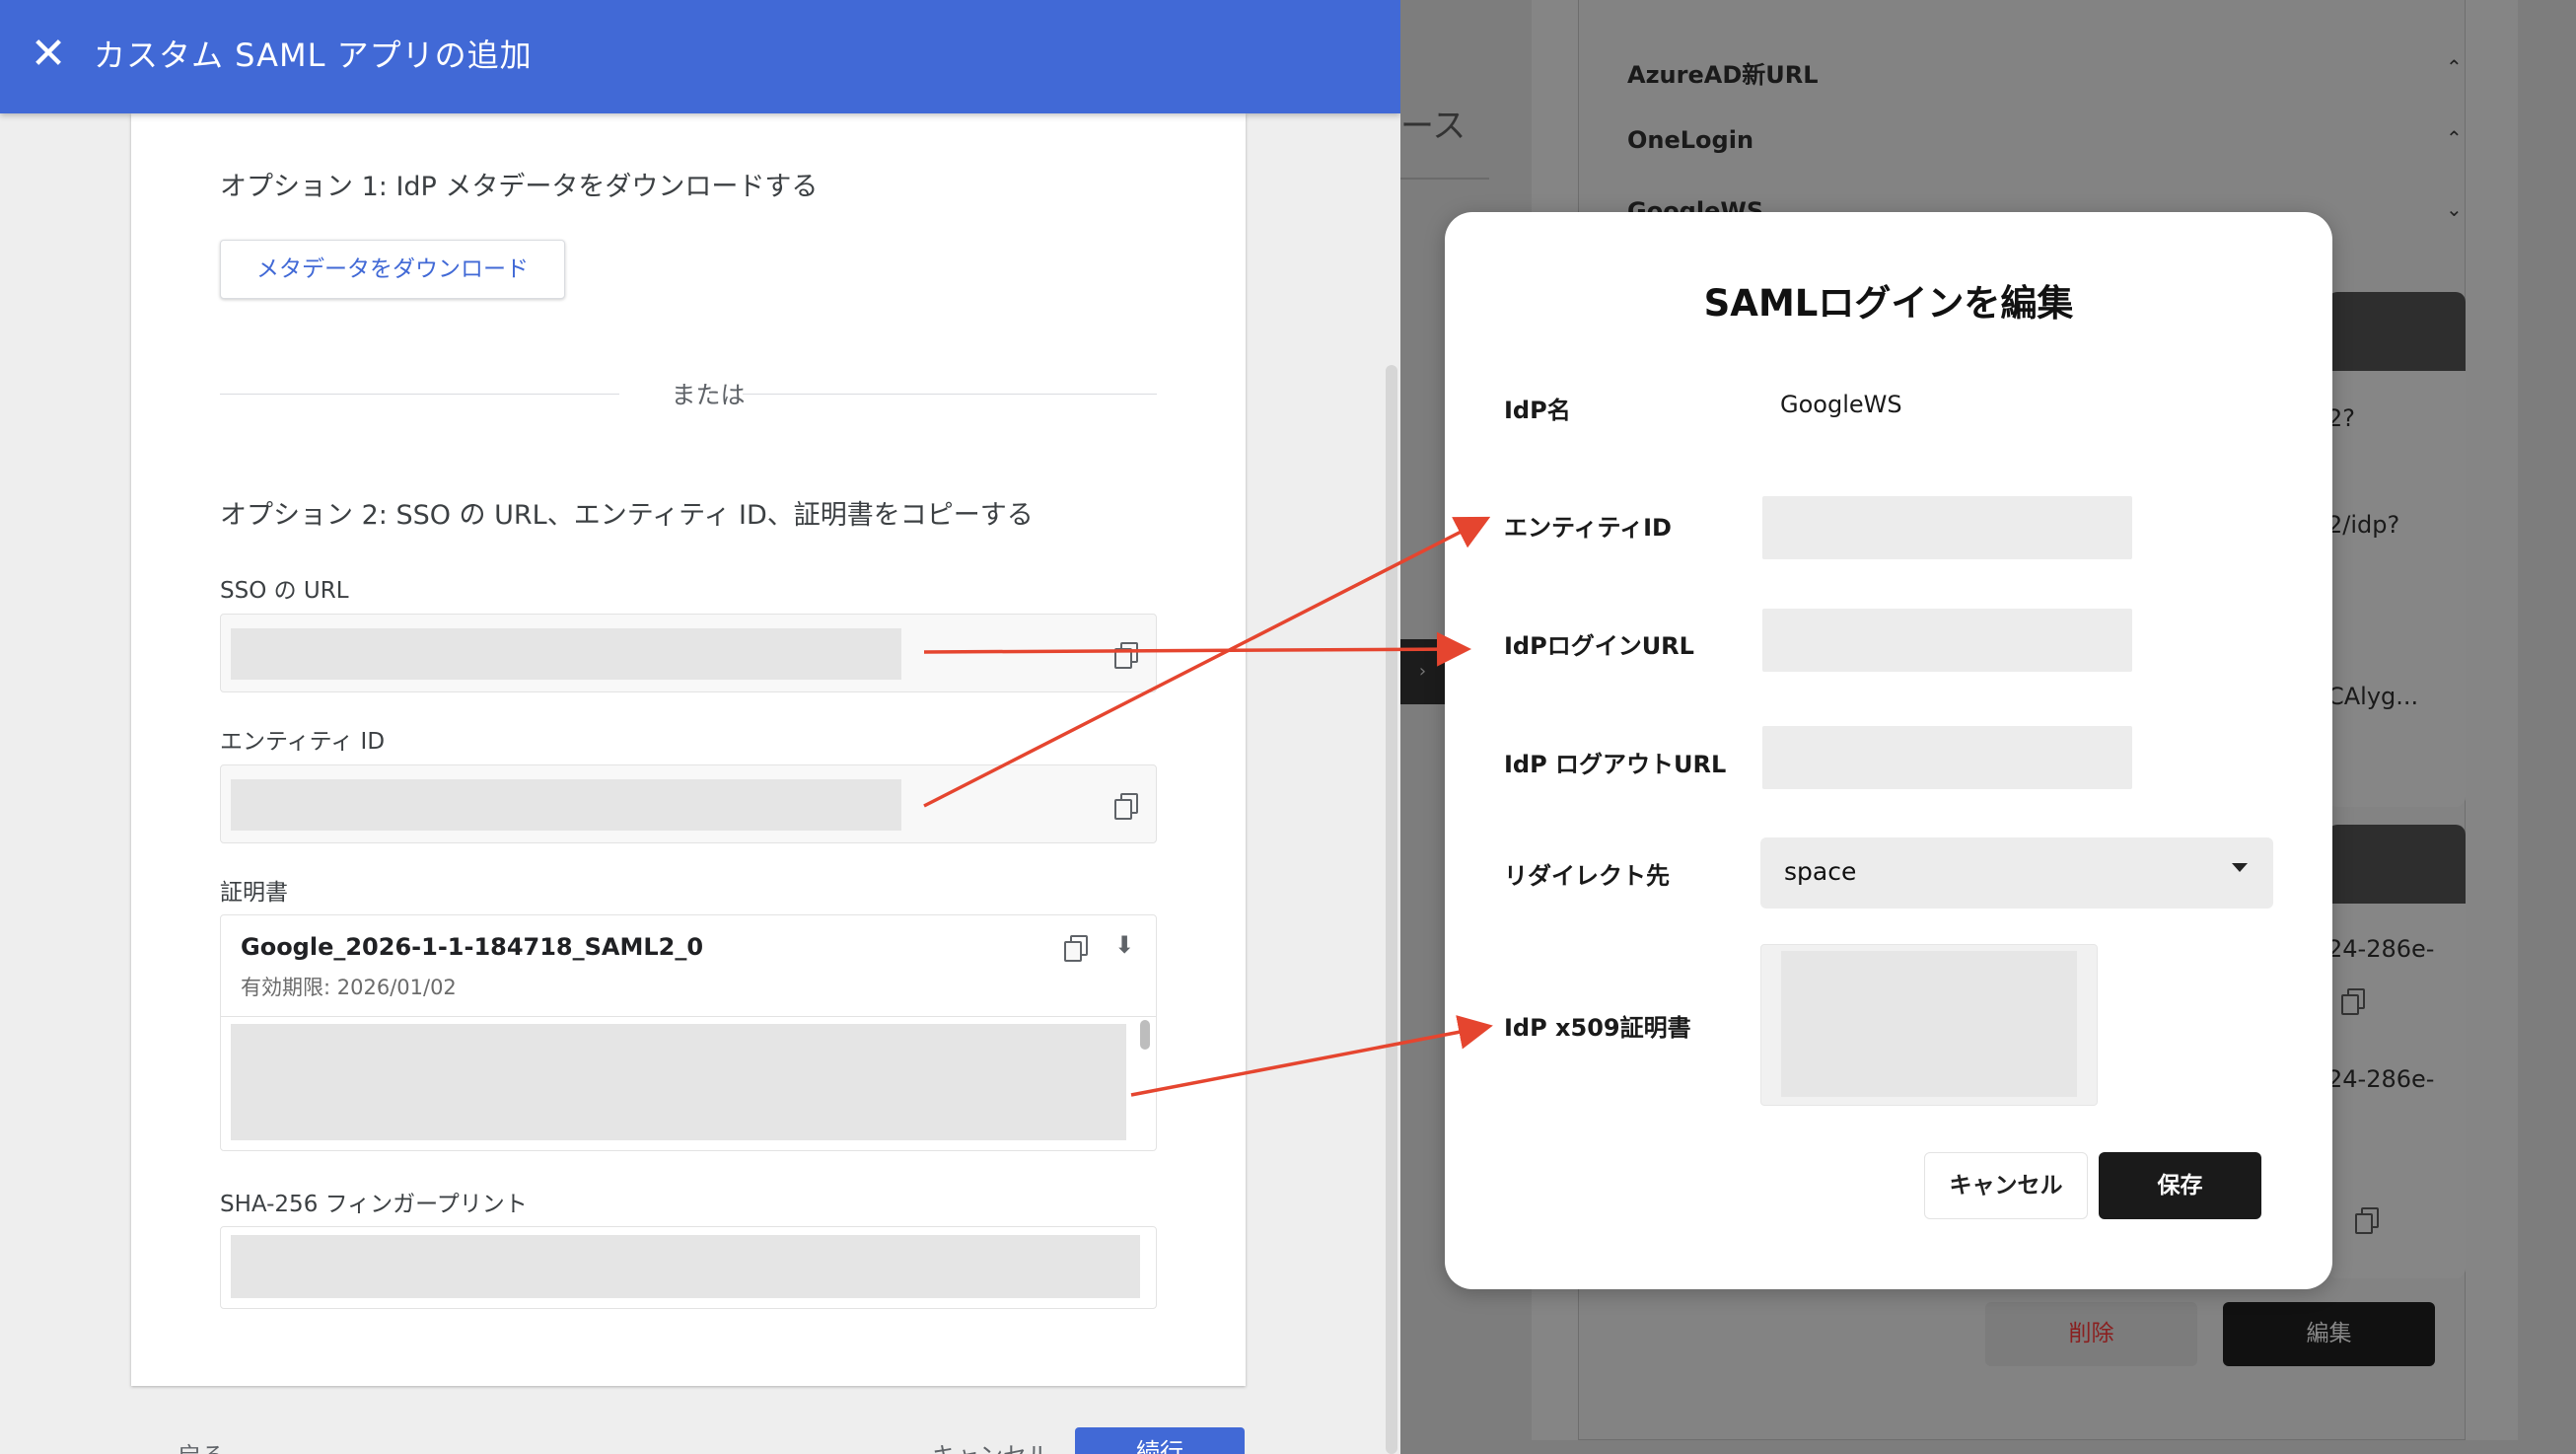 Image resolution: width=2576 pixels, height=1454 pixels. I want to click on divider-left, so click(420, 394).